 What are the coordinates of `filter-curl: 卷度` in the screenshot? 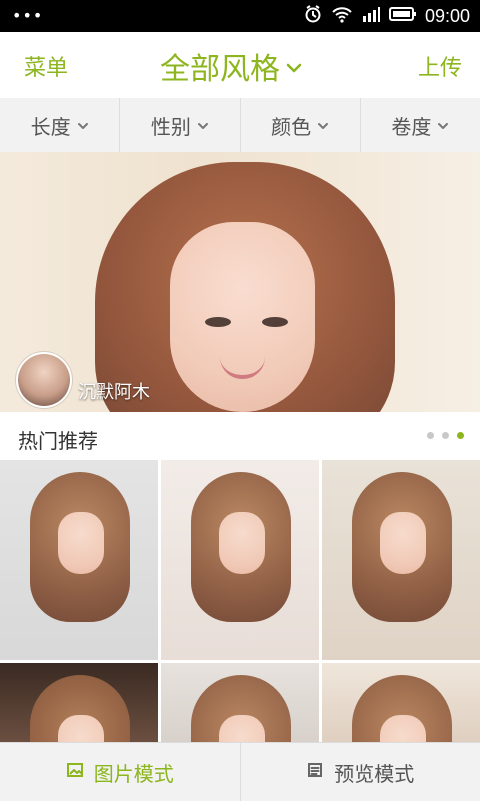 It's located at (420, 125).